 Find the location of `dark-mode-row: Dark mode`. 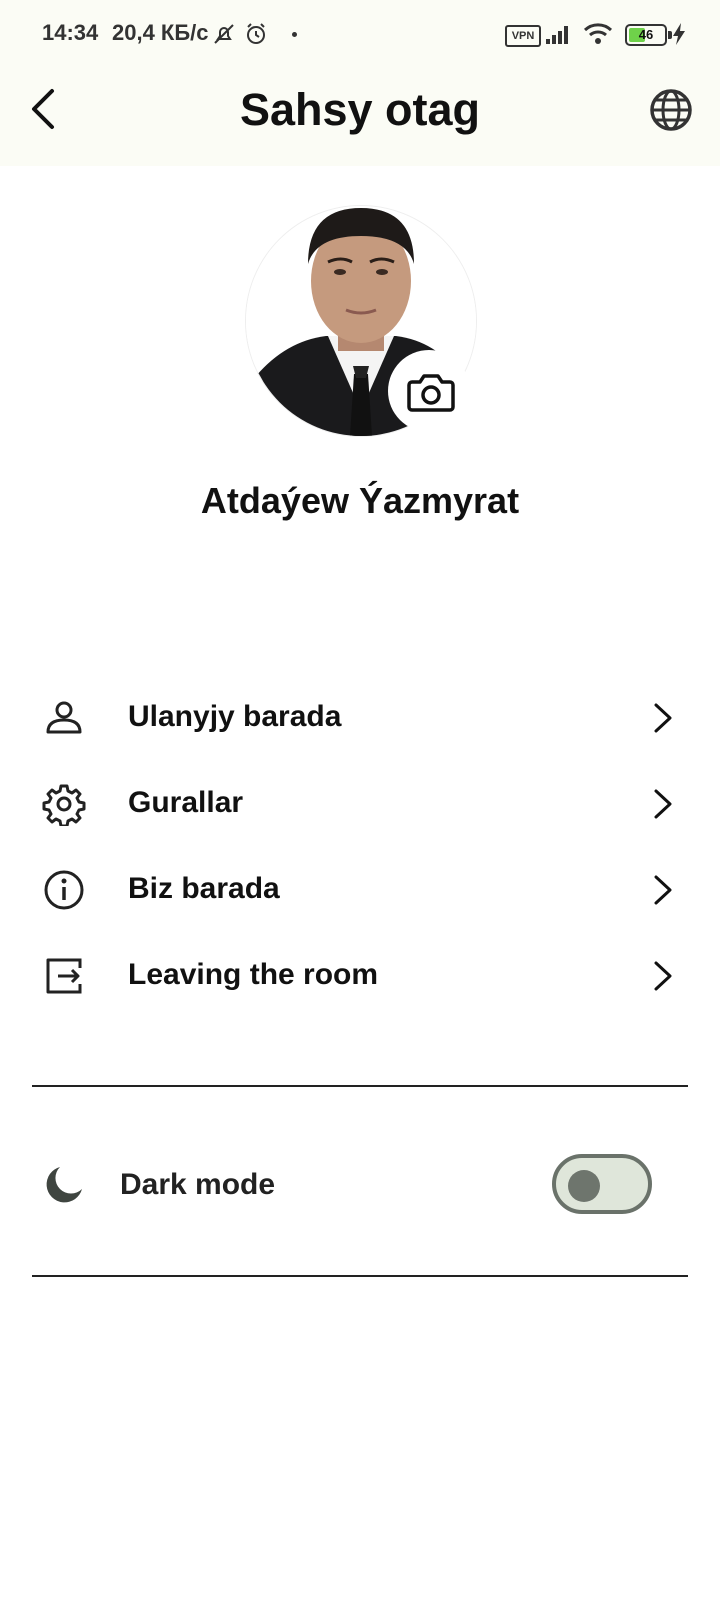

dark-mode-row: Dark mode is located at coordinates (360, 1185).